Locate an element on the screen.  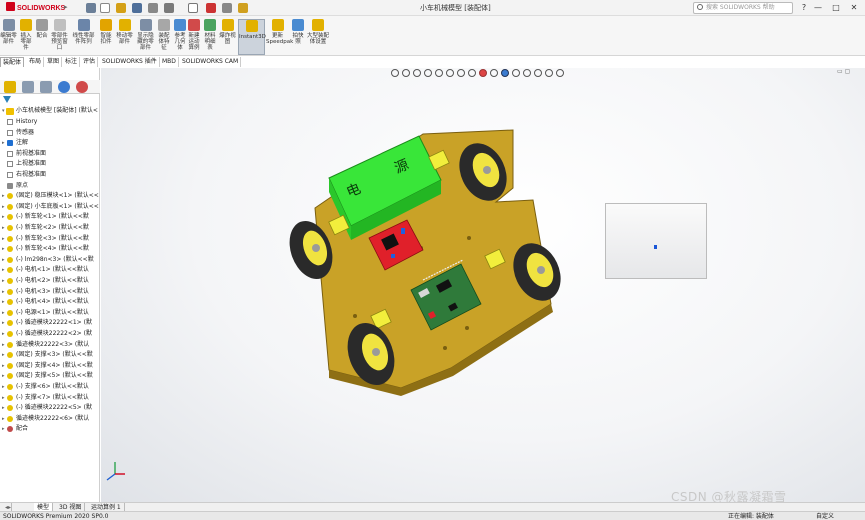
ribbon-button-7: 显示隐藏的零部件 is located at coordinates (145, 37).